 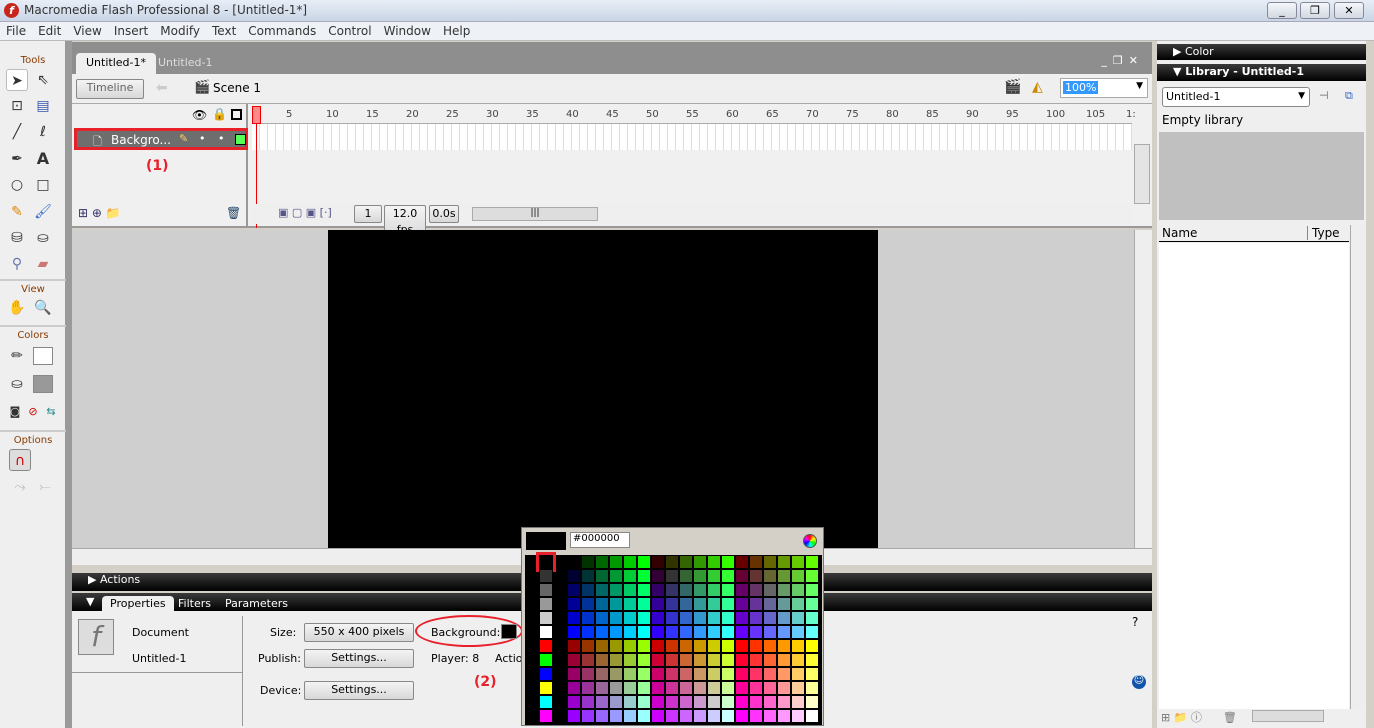 I want to click on library-v-scrollbar, so click(x=1357, y=467).